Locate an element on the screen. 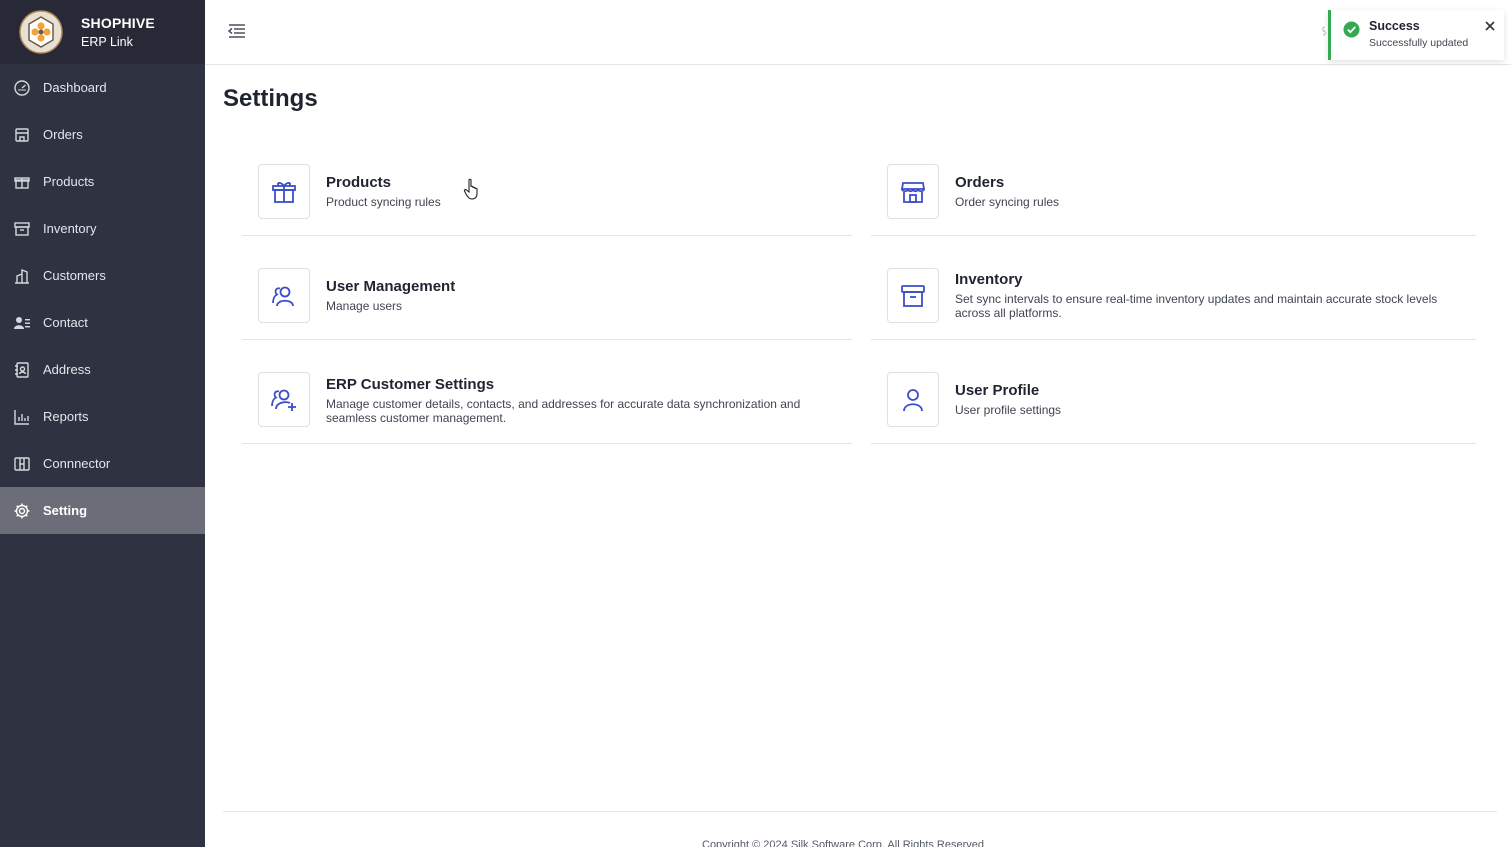 The width and height of the screenshot is (1511, 847). sidebar-item-contact: Contact is located at coordinates (102, 322).